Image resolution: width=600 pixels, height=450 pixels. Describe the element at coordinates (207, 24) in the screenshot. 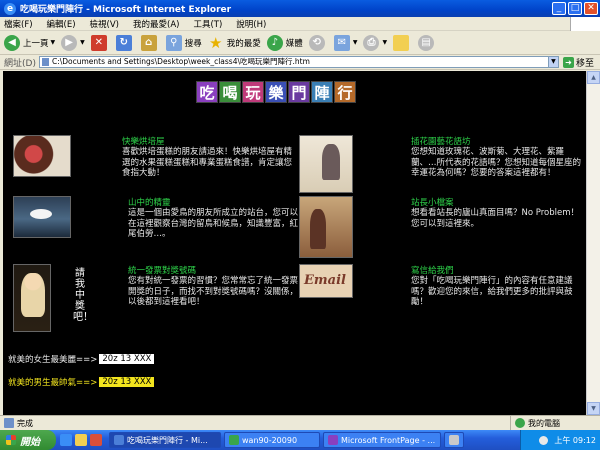

I see `menu-tools: 工具(T)` at that location.